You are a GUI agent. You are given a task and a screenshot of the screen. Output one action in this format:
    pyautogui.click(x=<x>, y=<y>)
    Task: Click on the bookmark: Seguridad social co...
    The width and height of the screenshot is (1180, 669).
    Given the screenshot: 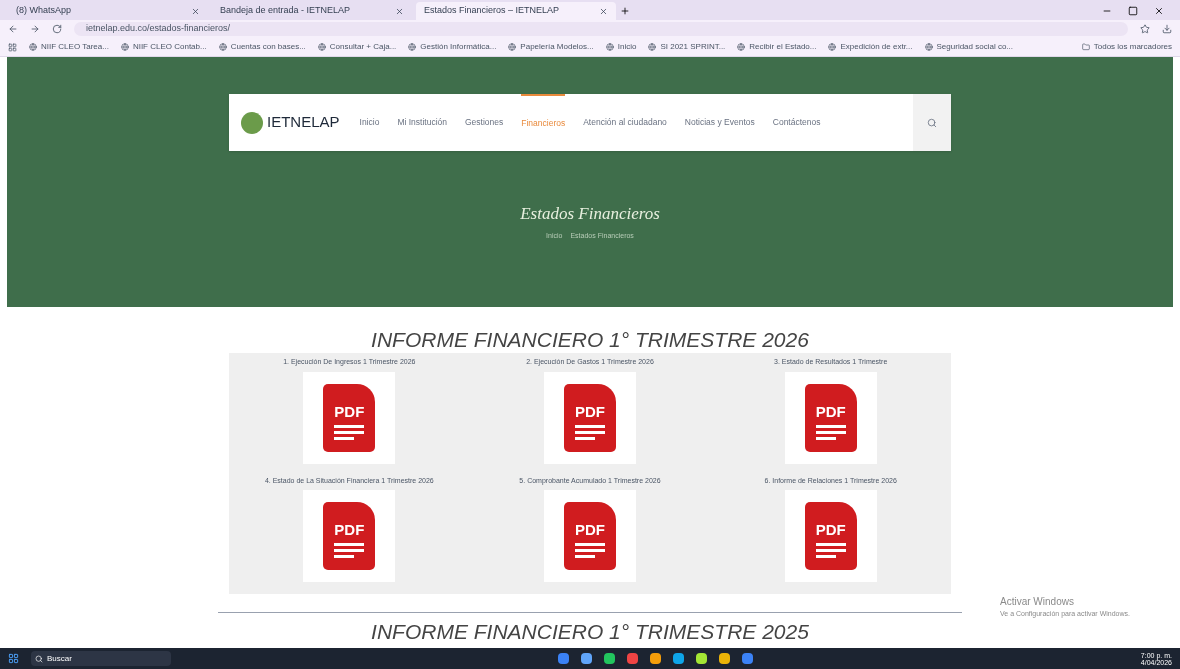 What is the action you would take?
    pyautogui.click(x=975, y=47)
    